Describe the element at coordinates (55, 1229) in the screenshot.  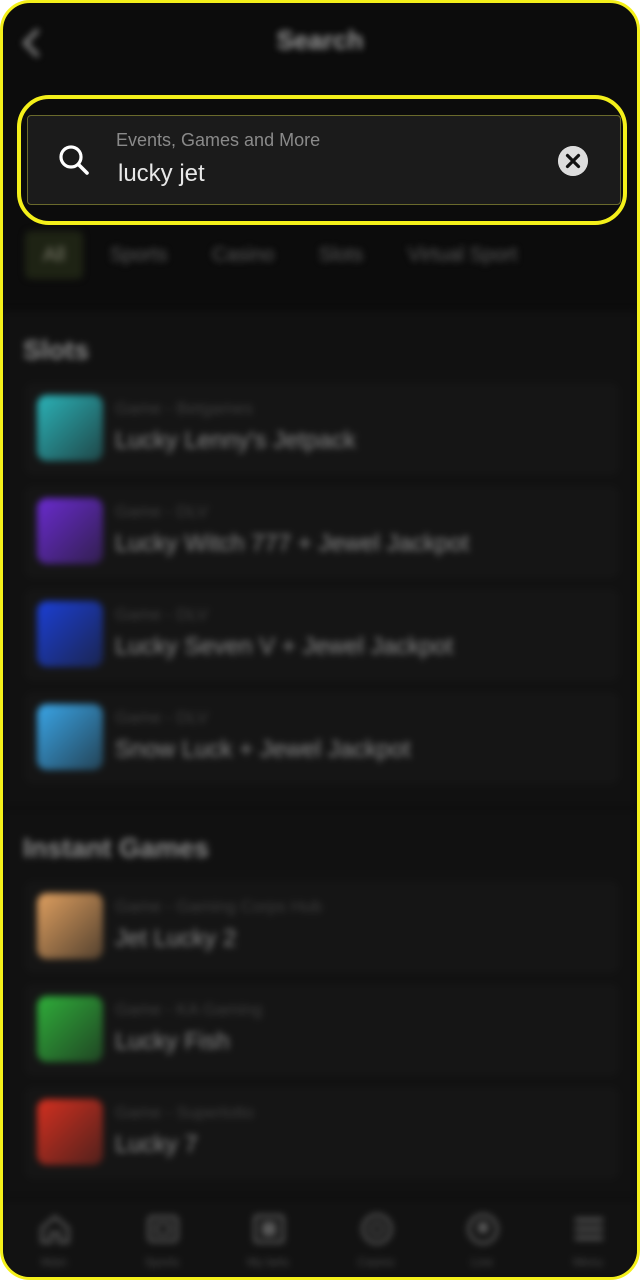
I see `home-icon` at that location.